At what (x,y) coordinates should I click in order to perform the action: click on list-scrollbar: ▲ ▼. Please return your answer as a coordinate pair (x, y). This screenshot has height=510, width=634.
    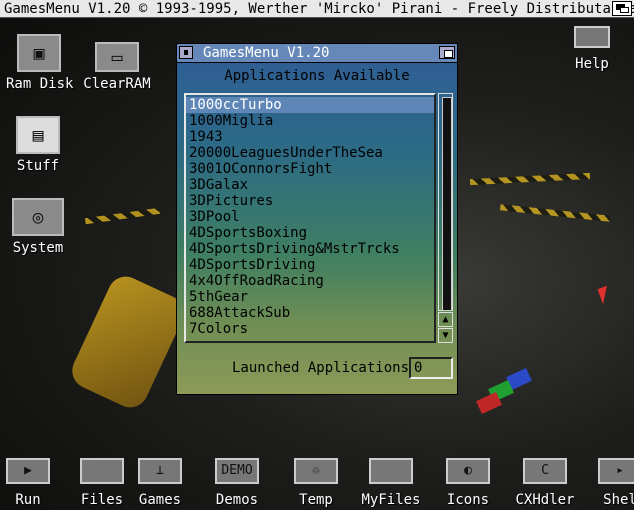
    Looking at the image, I should click on (445, 218).